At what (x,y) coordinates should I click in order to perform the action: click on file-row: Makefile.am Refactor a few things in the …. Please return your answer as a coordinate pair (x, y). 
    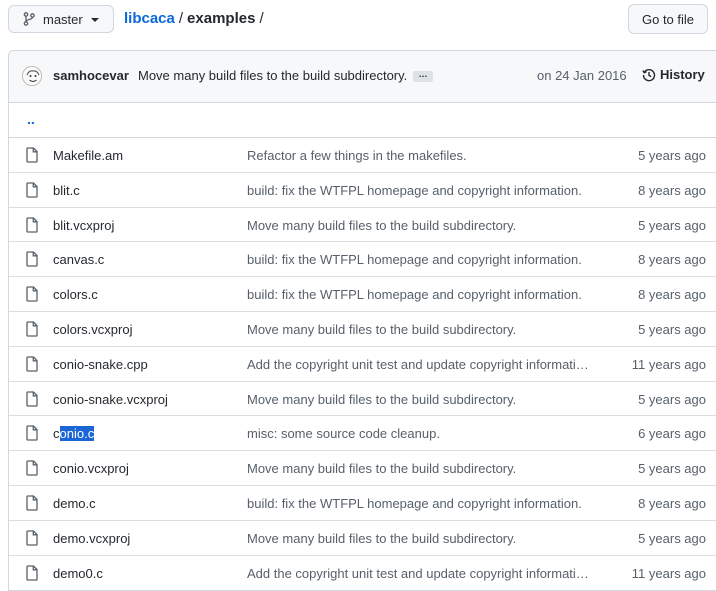
    Looking at the image, I should click on (362, 155).